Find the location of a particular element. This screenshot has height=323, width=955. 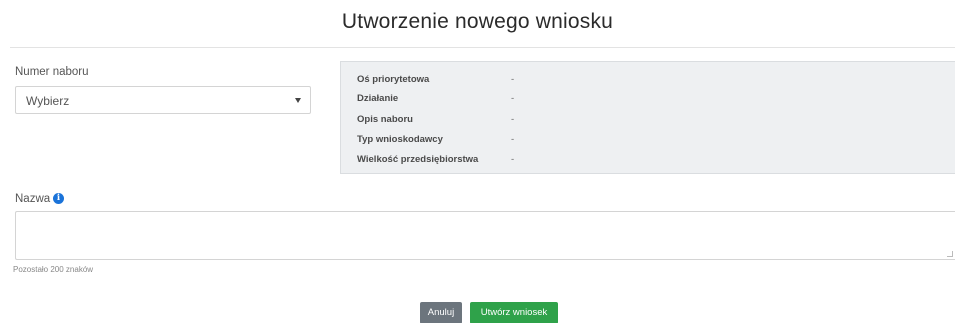

info-label-opis-naboru: Opis naboru is located at coordinates (385, 119).